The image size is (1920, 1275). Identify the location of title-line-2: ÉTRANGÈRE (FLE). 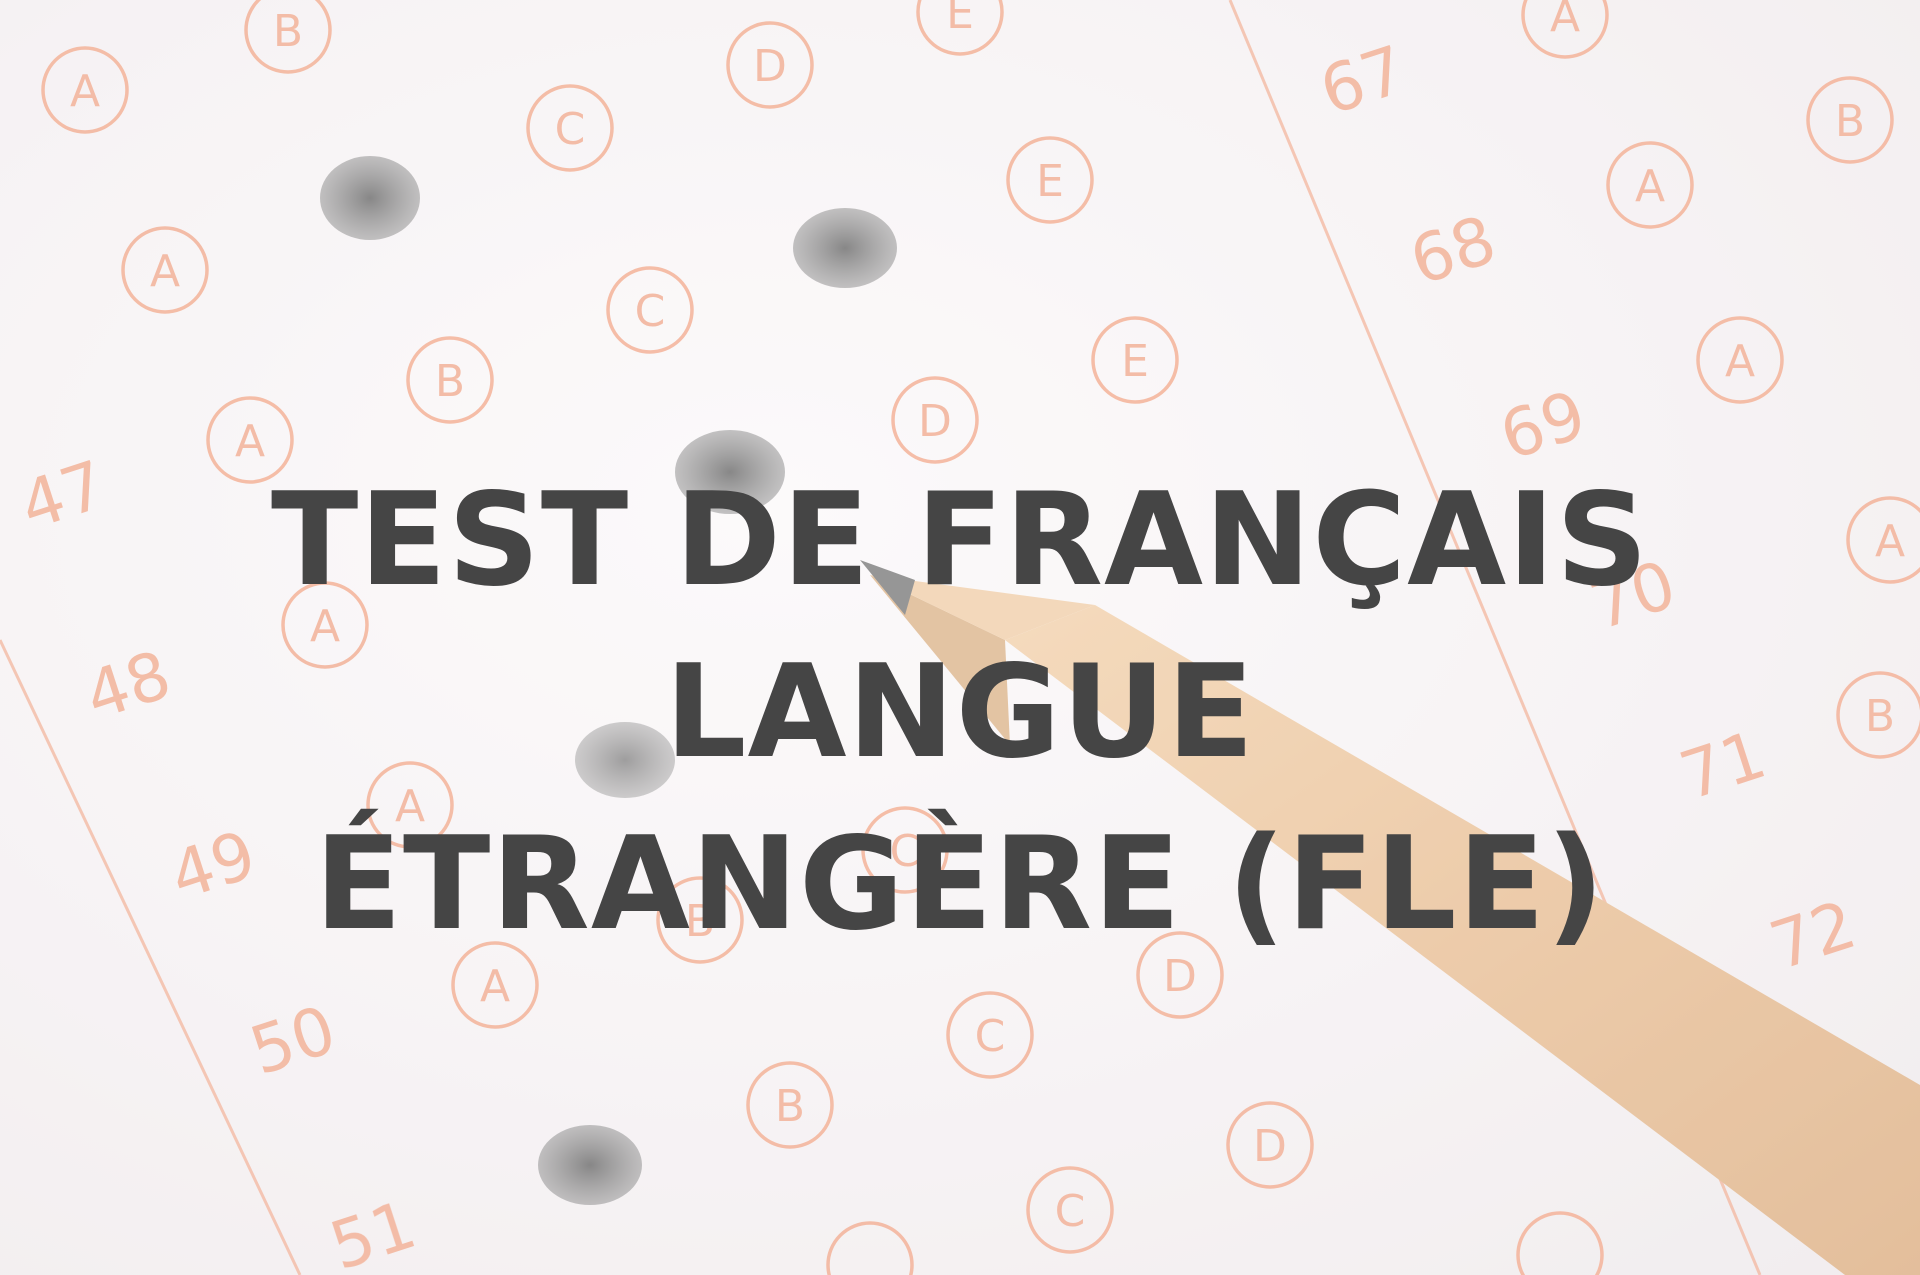
(960, 884).